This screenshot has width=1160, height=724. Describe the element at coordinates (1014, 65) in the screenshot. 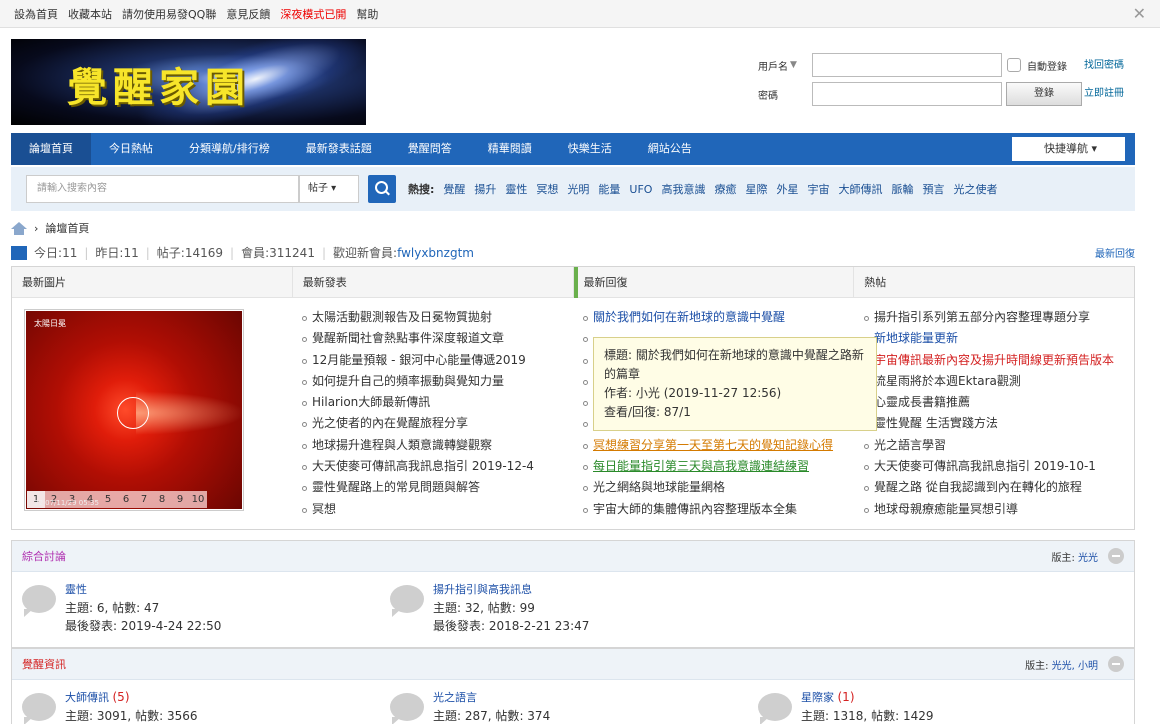

I see `remember-checkbox` at that location.